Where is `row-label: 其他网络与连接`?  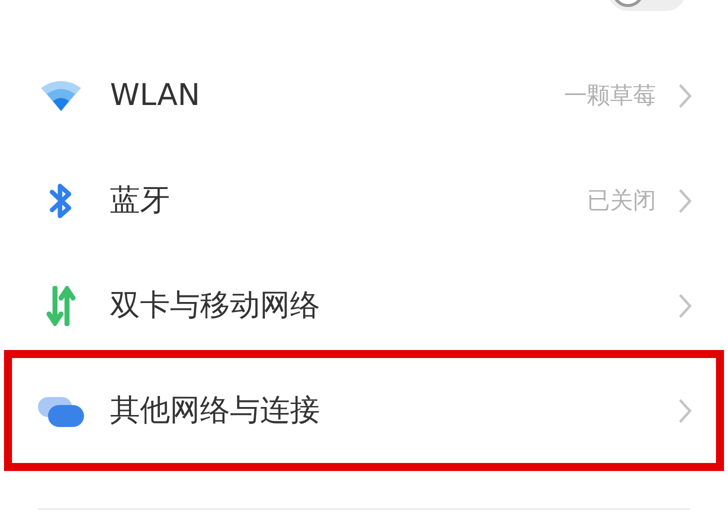 row-label: 其他网络与连接 is located at coordinates (215, 411).